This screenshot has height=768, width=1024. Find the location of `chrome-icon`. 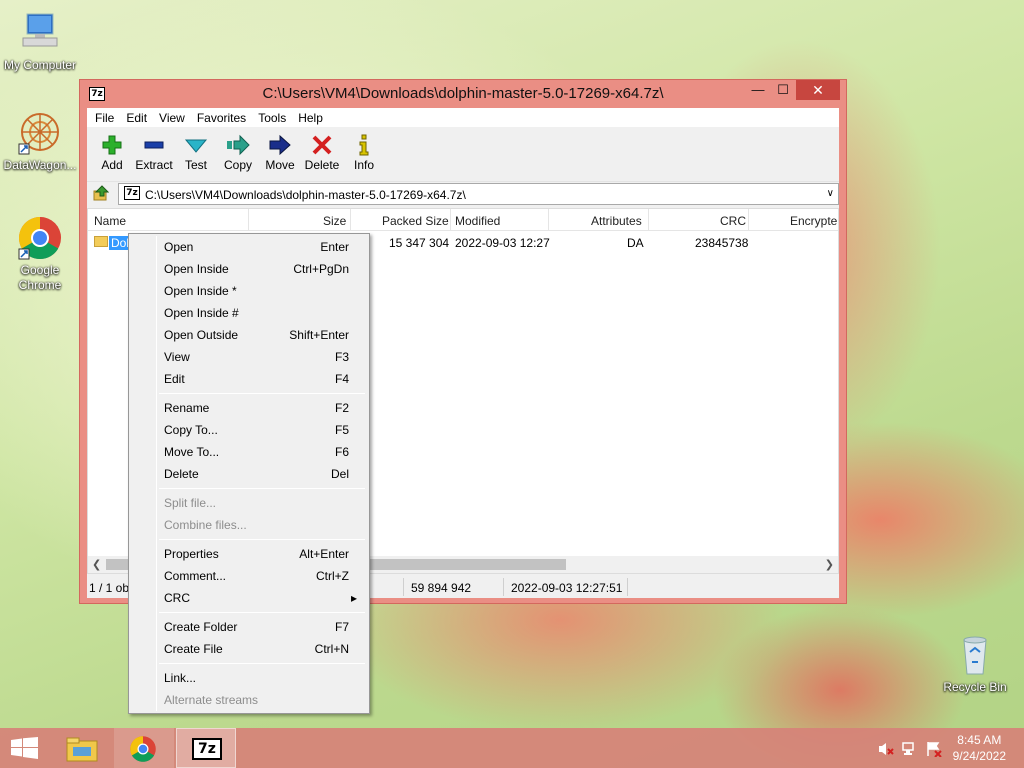

chrome-icon is located at coordinates (40, 238).